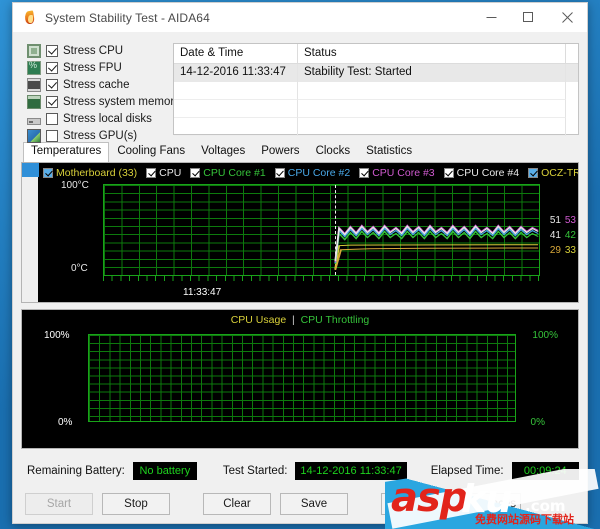 This screenshot has height=529, width=600. Describe the element at coordinates (223, 152) in the screenshot. I see `tab-voltages: Voltages` at that location.